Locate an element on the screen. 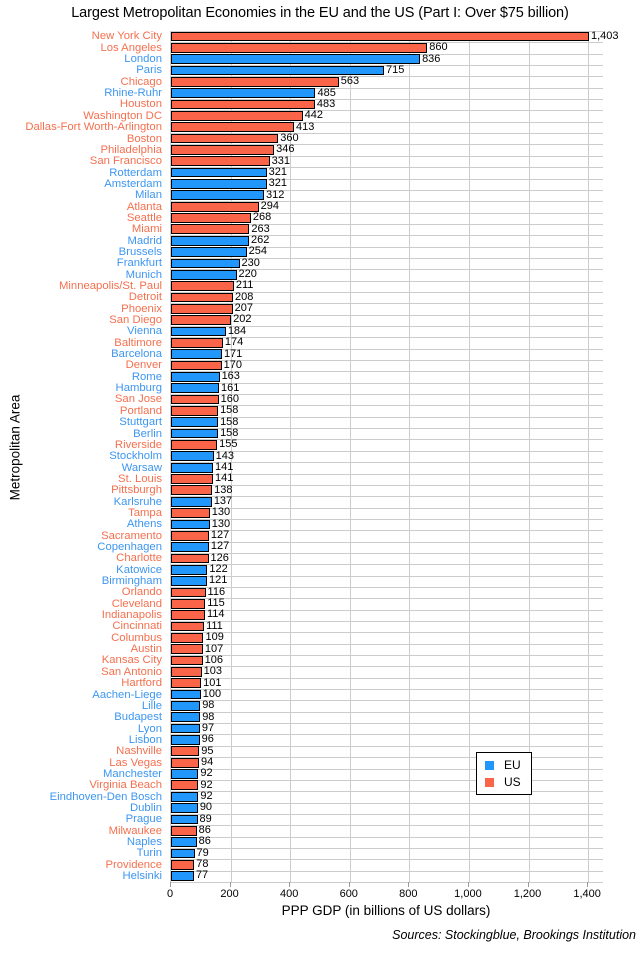  bar-row: 109 is located at coordinates (387, 637).